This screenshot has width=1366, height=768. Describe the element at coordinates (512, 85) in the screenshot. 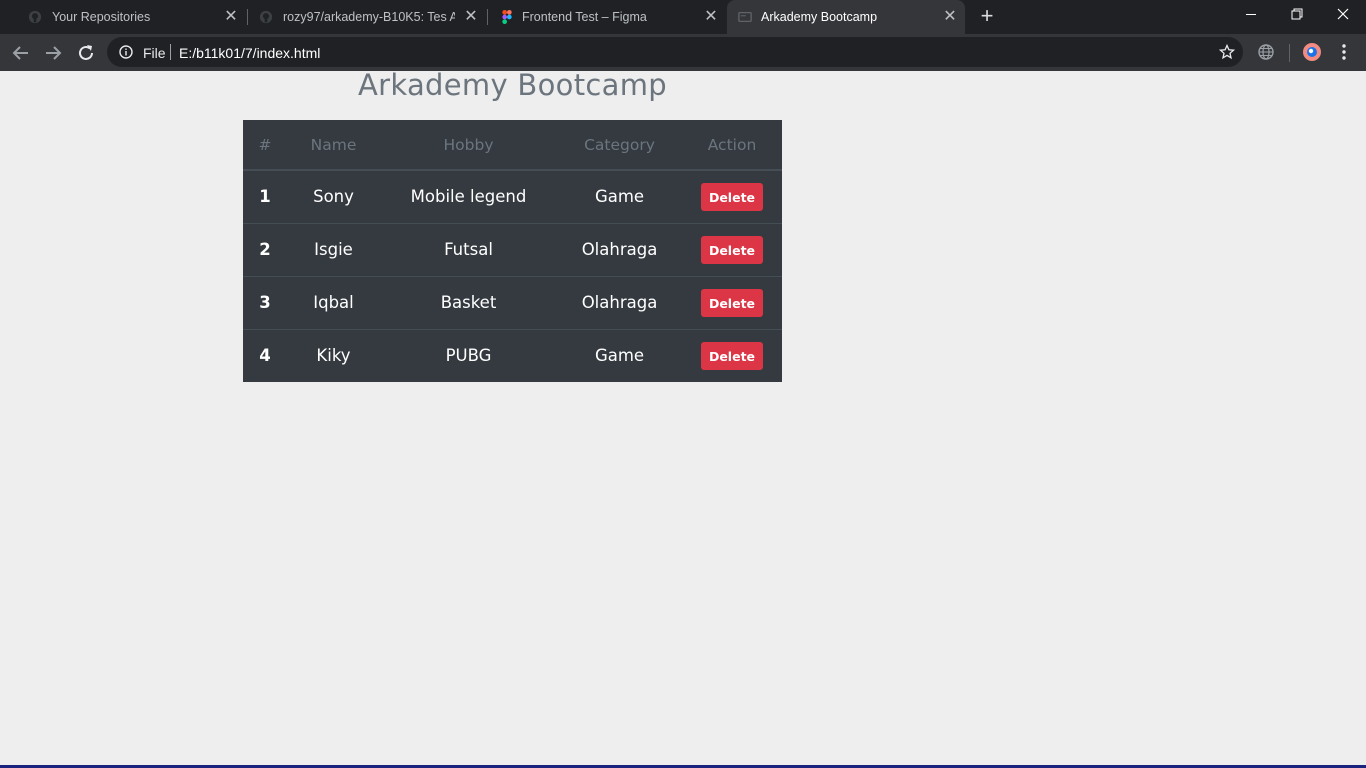

I see `page-title: Arkademy Bootcamp` at that location.